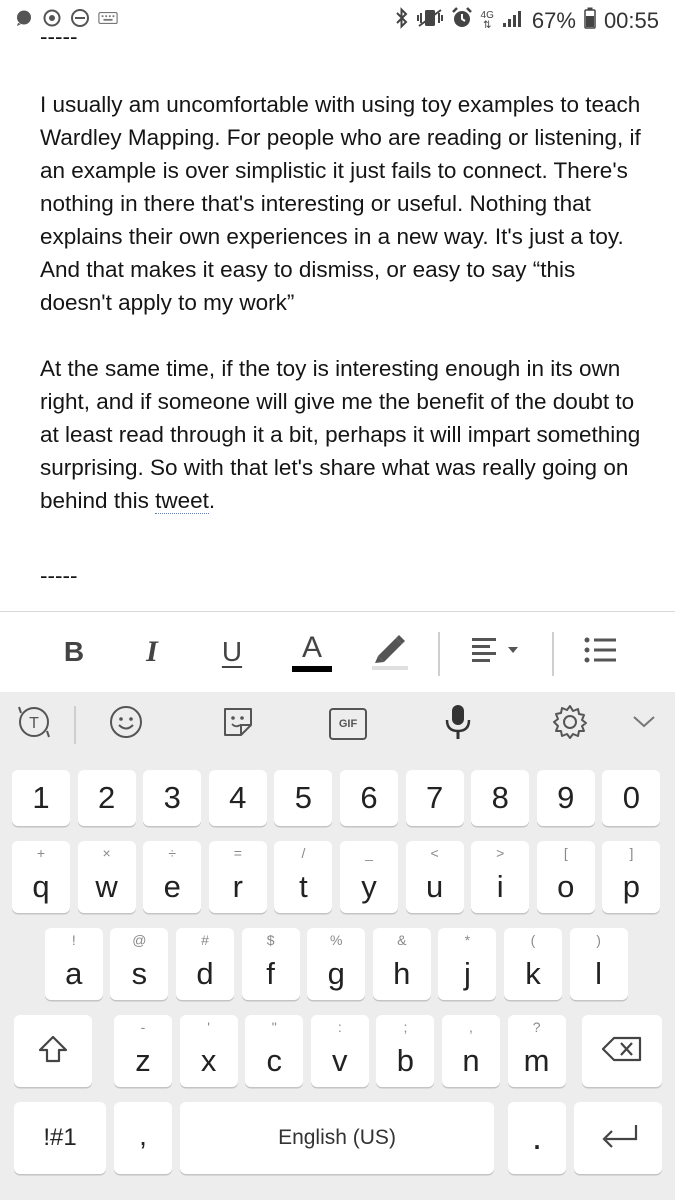 This screenshot has width=675, height=1200. Describe the element at coordinates (74, 973) in the screenshot. I see `key-label: a` at that location.